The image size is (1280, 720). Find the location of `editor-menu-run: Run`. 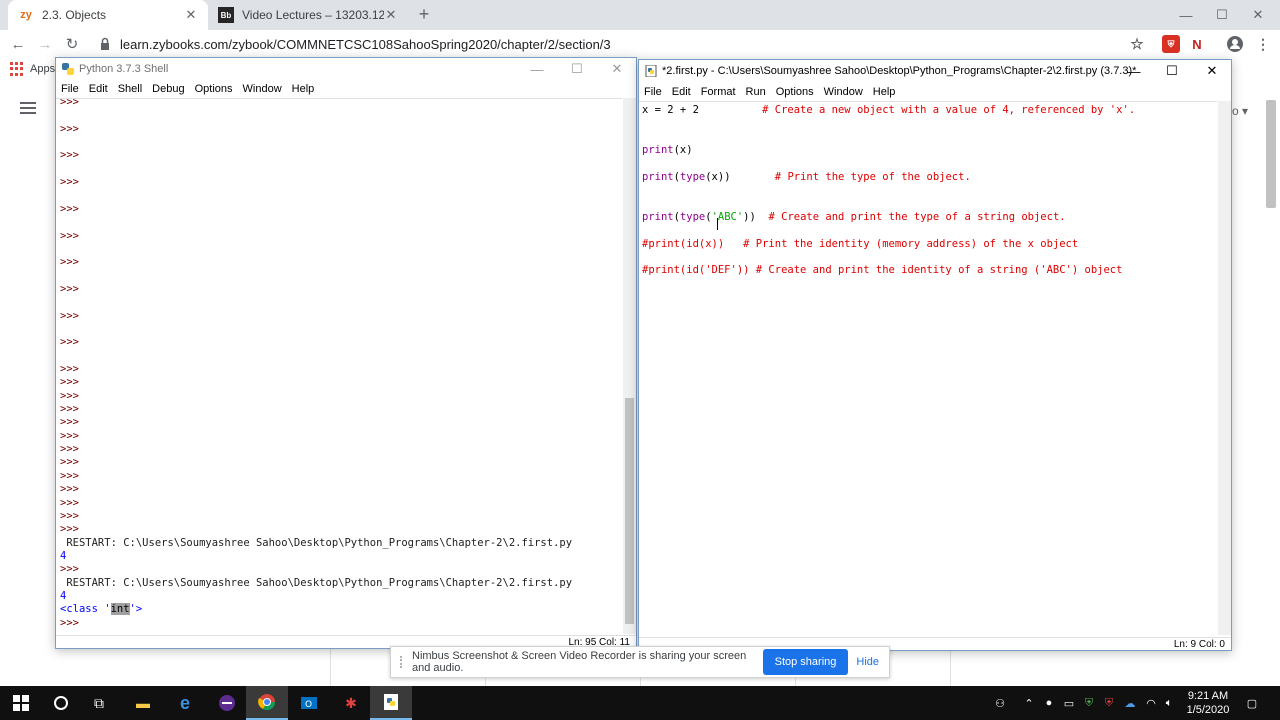

editor-menu-run: Run is located at coordinates (756, 92).